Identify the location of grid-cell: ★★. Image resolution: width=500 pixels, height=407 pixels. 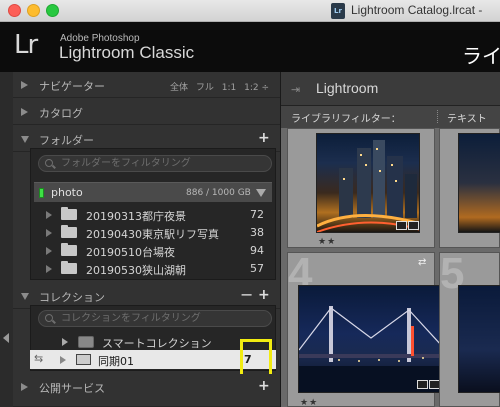
(361, 188).